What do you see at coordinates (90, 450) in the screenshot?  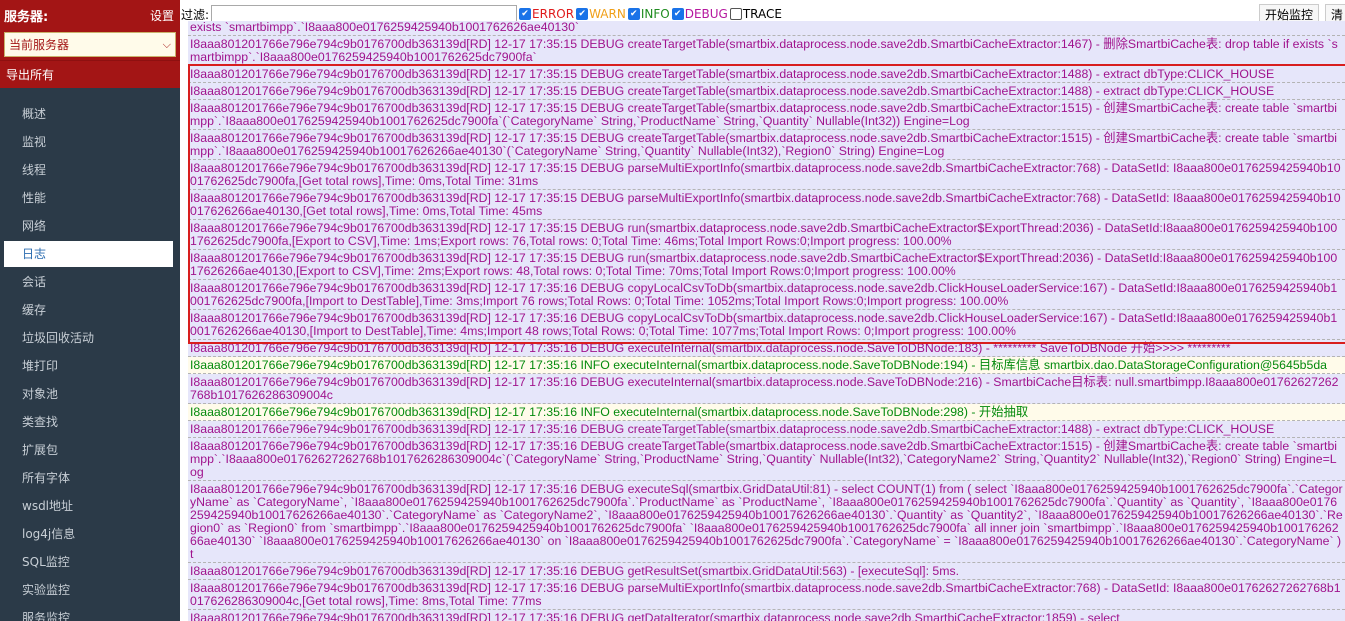 I see `sidebar-item: 扩展包` at bounding box center [90, 450].